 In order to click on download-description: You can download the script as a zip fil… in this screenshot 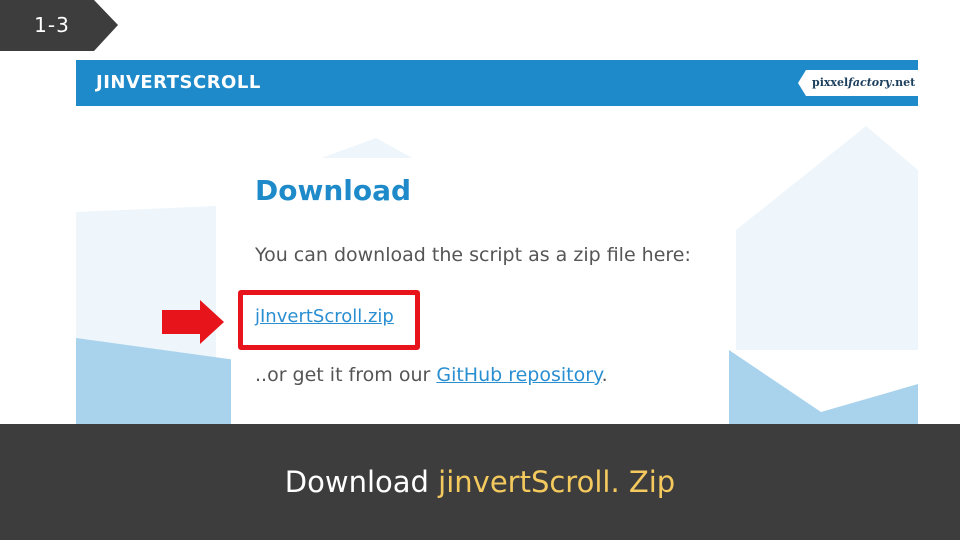, I will do `click(473, 255)`.